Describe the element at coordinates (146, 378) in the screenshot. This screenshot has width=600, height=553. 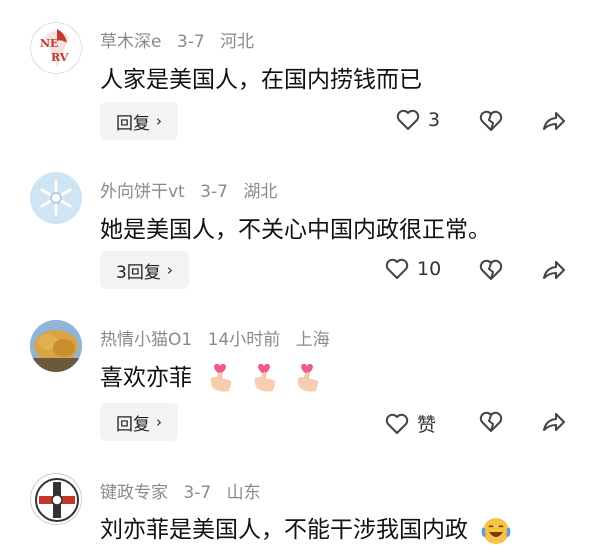
I see `comment-text-content: 喜欢亦菲` at that location.